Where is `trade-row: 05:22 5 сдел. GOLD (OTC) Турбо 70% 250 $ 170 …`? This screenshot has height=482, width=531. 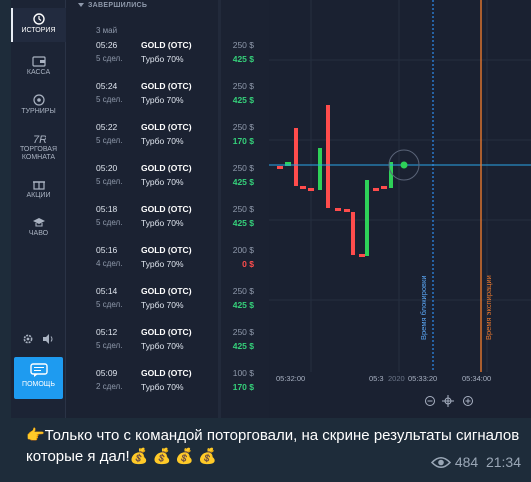 trade-row: 05:22 5 сдел. GOLD (OTC) Турбо 70% 250 $ 170 … is located at coordinates (166, 138).